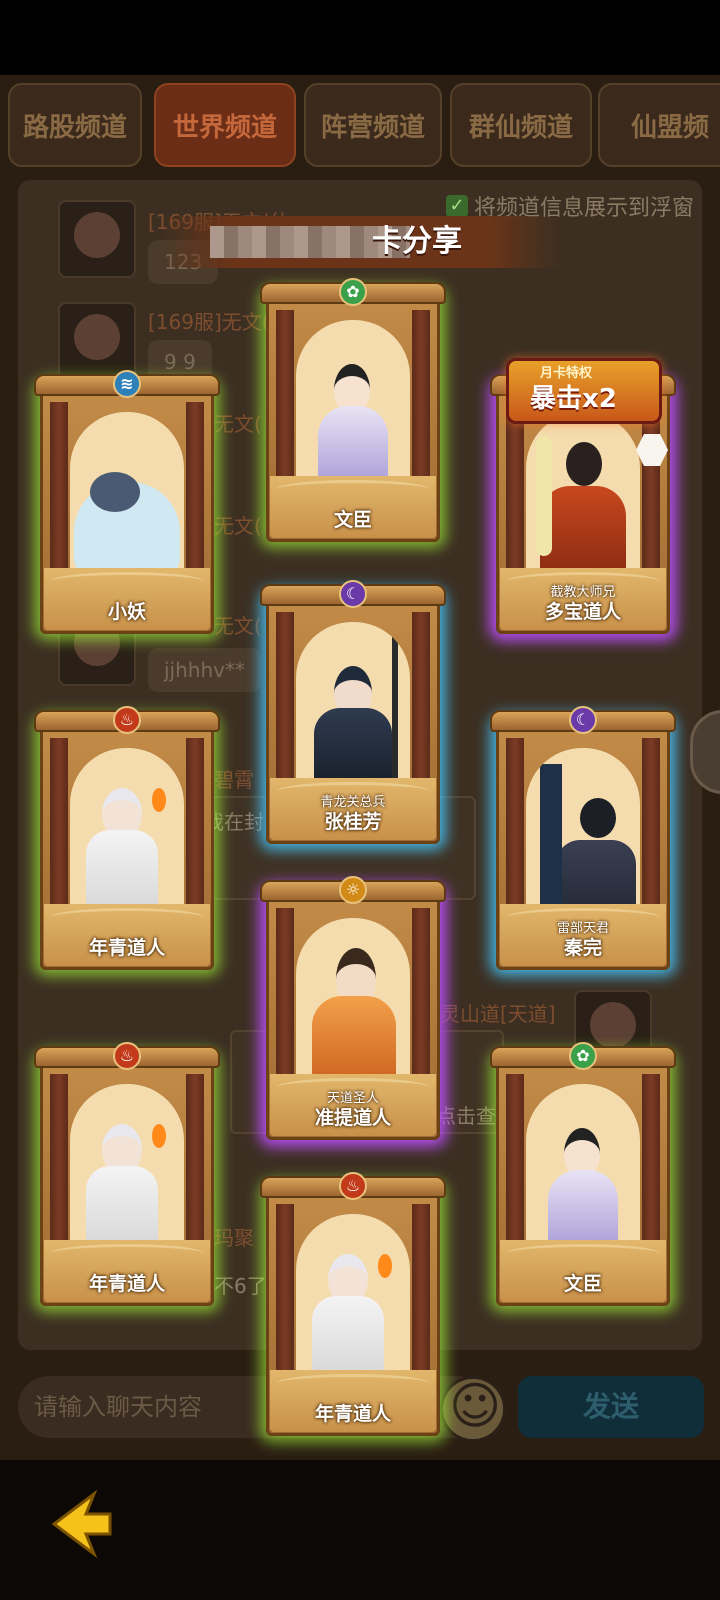 The height and width of the screenshot is (1600, 720). Describe the element at coordinates (352, 1118) in the screenshot. I see `hero-name: 准提道人` at that location.